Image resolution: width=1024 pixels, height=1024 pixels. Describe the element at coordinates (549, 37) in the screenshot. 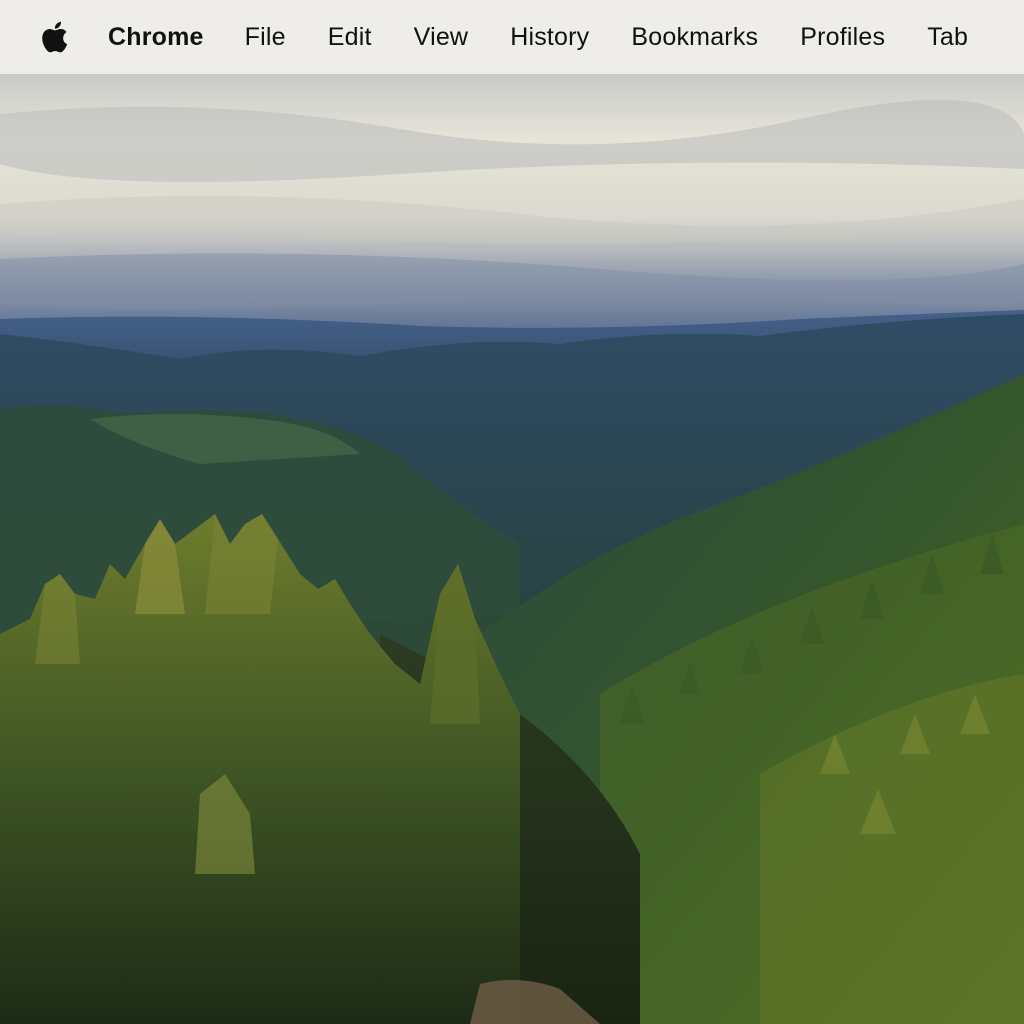

I see `menu-history: History` at that location.